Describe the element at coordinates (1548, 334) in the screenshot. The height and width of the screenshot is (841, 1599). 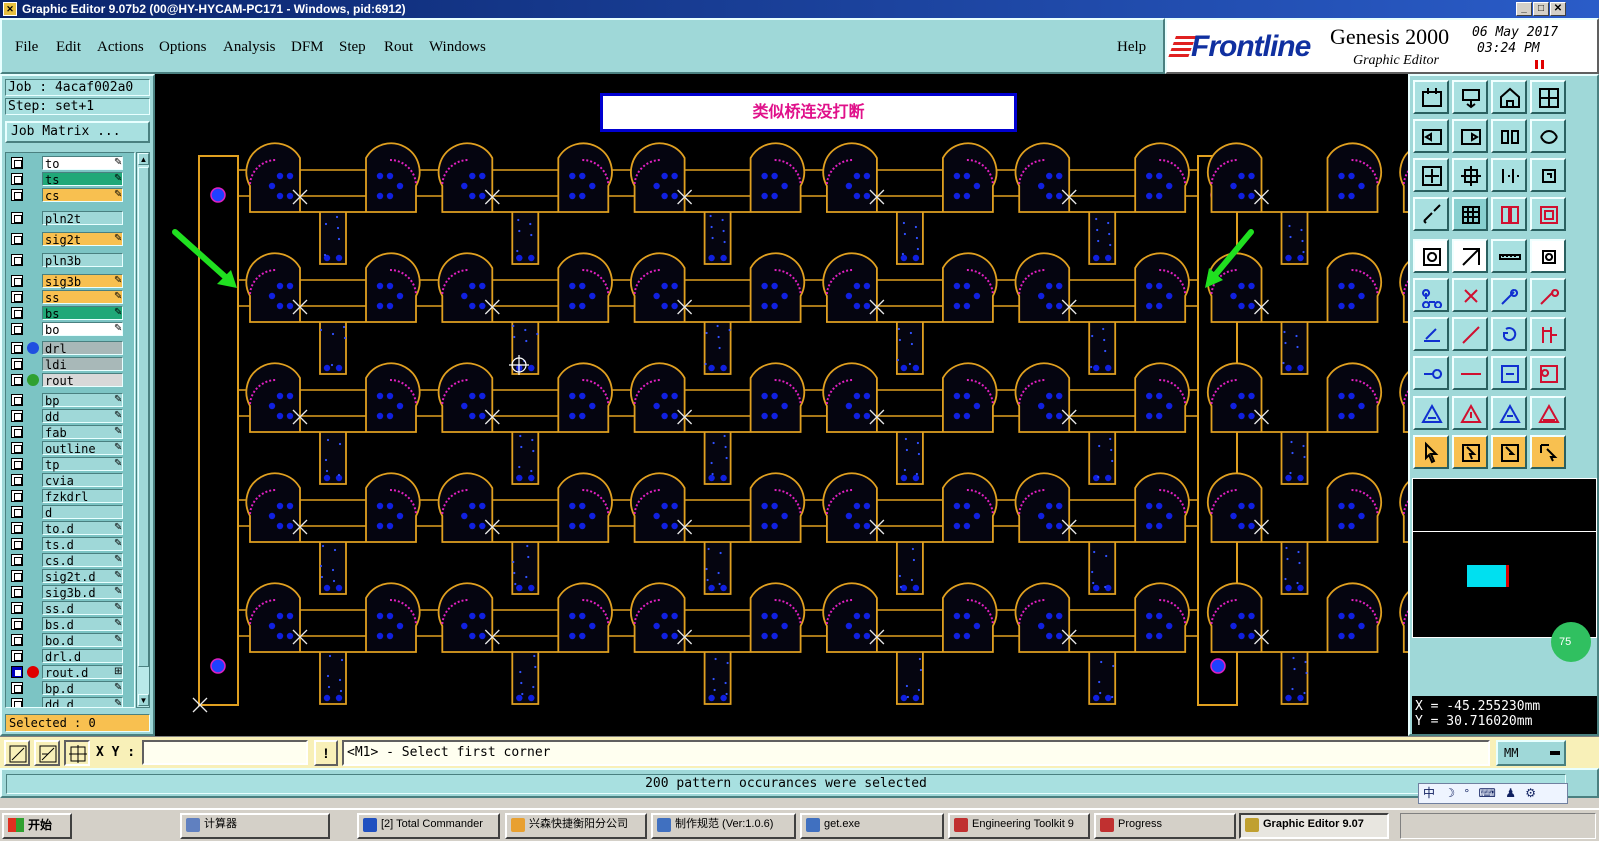
I see `mirror-icon` at that location.